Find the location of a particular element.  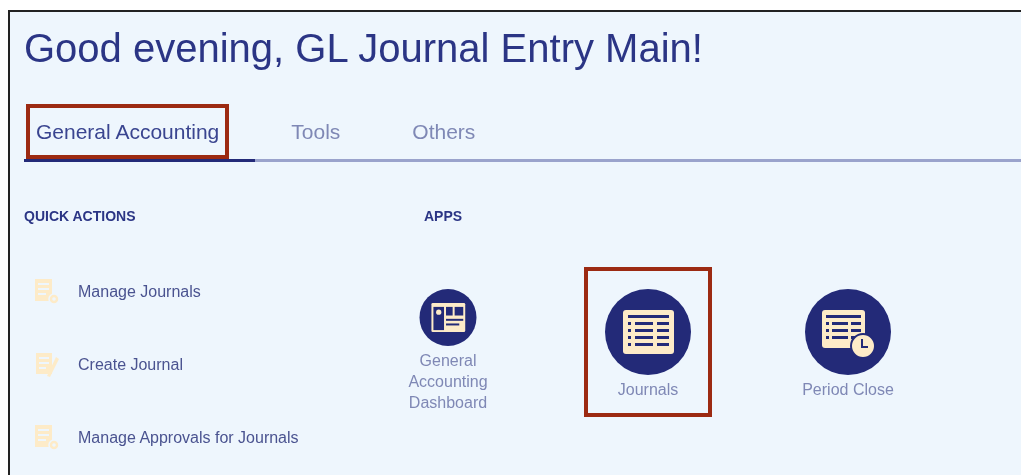

app-tile: Period Close is located at coordinates (848, 342).